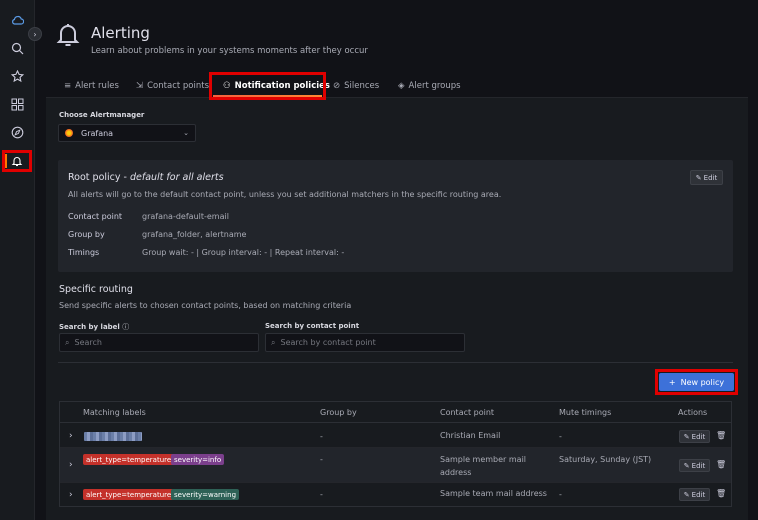 Image resolution: width=758 pixels, height=520 pixels. Describe the element at coordinates (338, 412) in the screenshot. I see `column-header: Group by` at that location.